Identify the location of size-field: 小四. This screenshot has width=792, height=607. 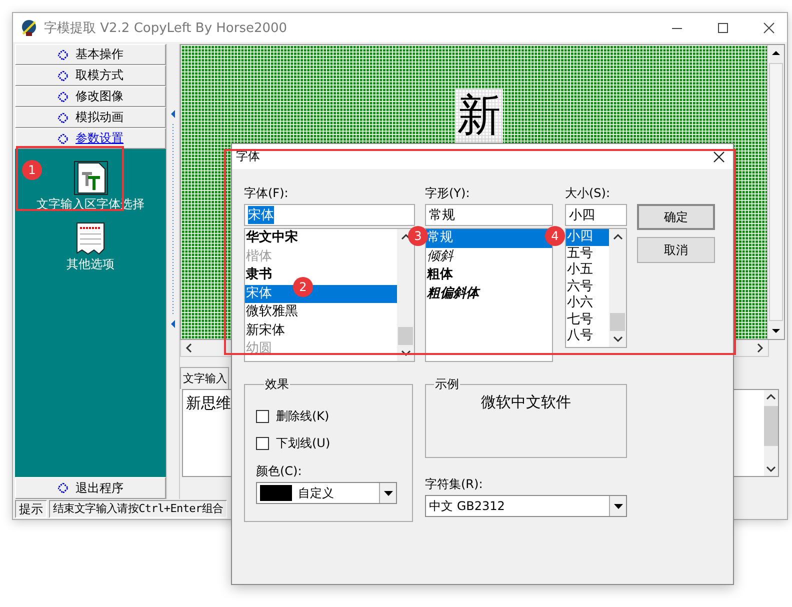
(596, 215).